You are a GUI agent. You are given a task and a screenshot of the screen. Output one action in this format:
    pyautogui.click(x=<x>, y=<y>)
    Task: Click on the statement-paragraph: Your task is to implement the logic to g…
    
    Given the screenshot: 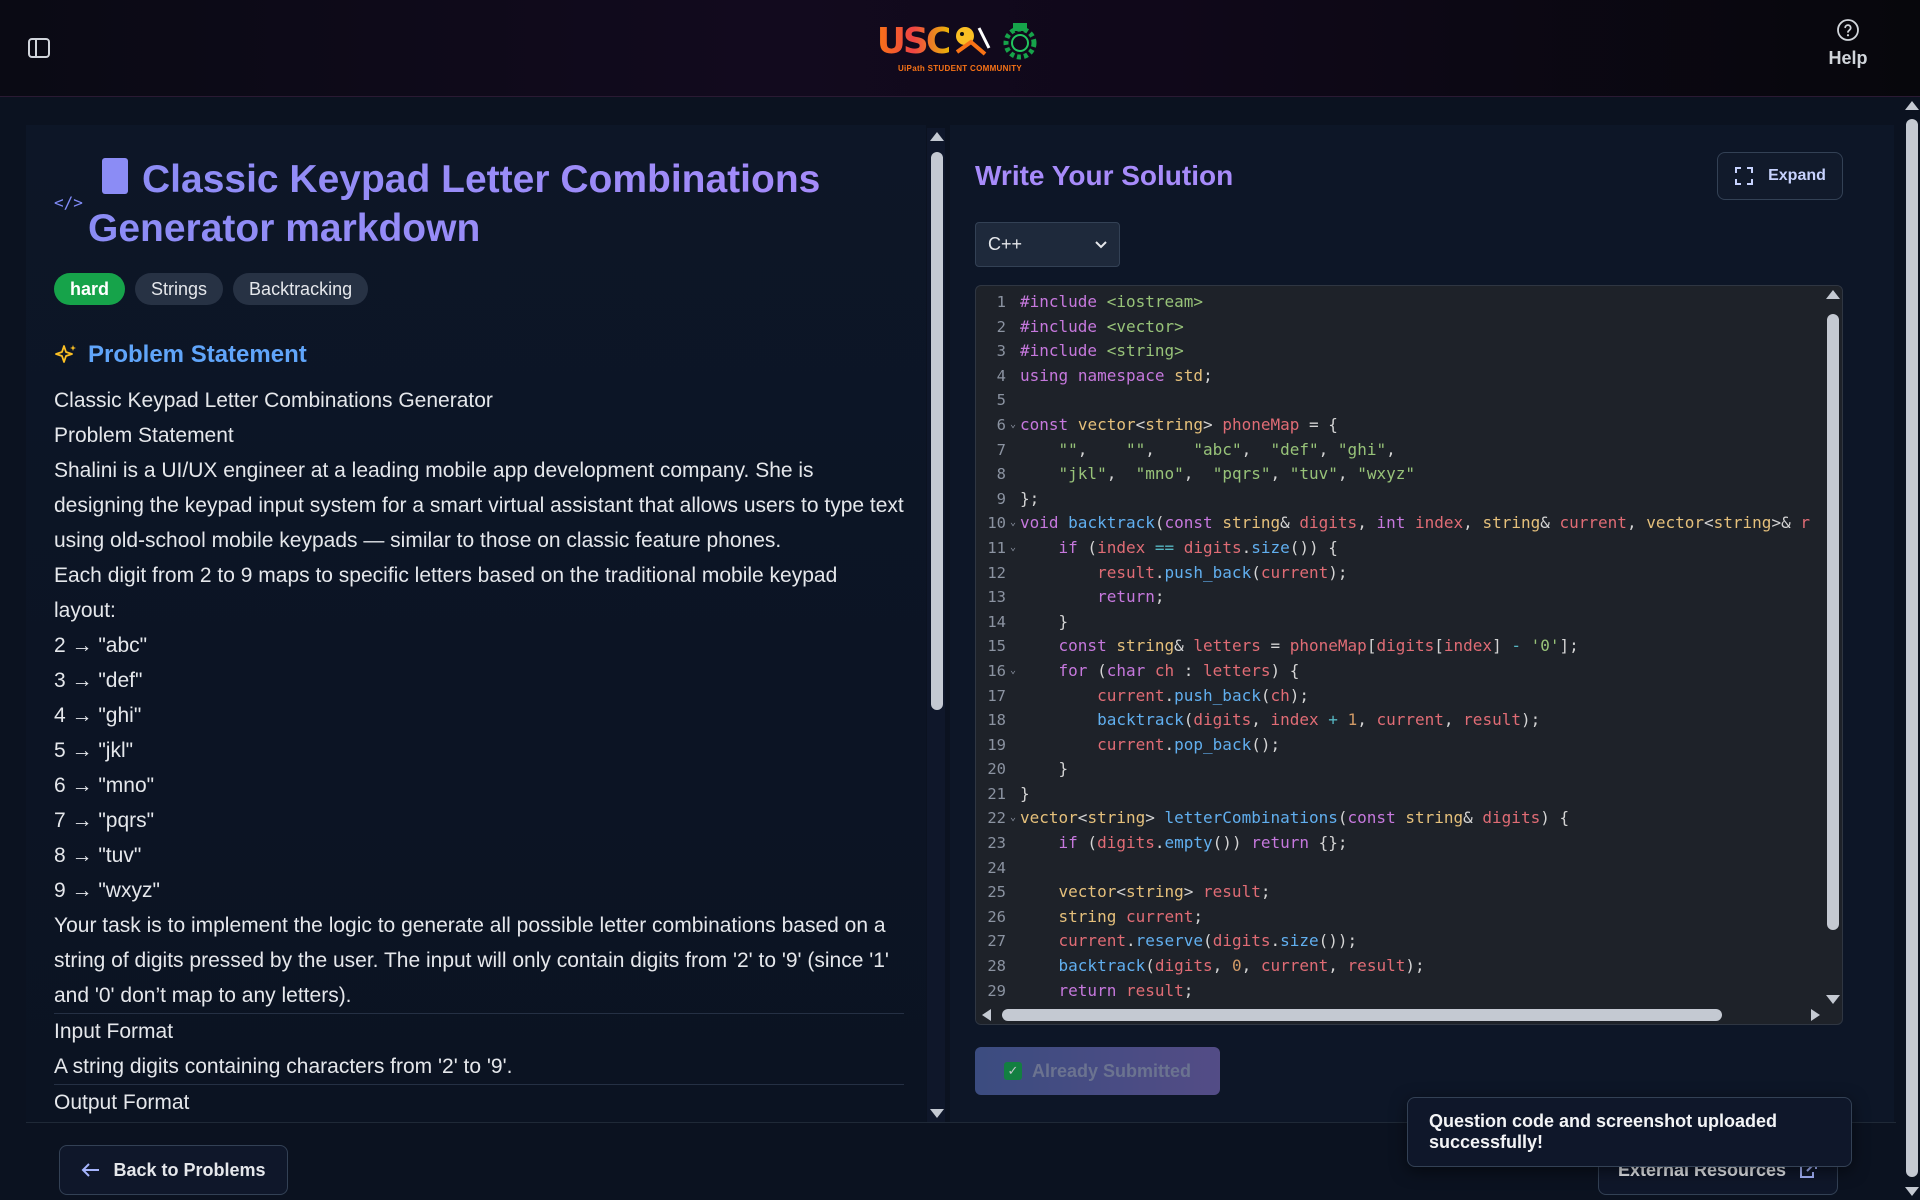 What is the action you would take?
    pyautogui.click(x=471, y=960)
    